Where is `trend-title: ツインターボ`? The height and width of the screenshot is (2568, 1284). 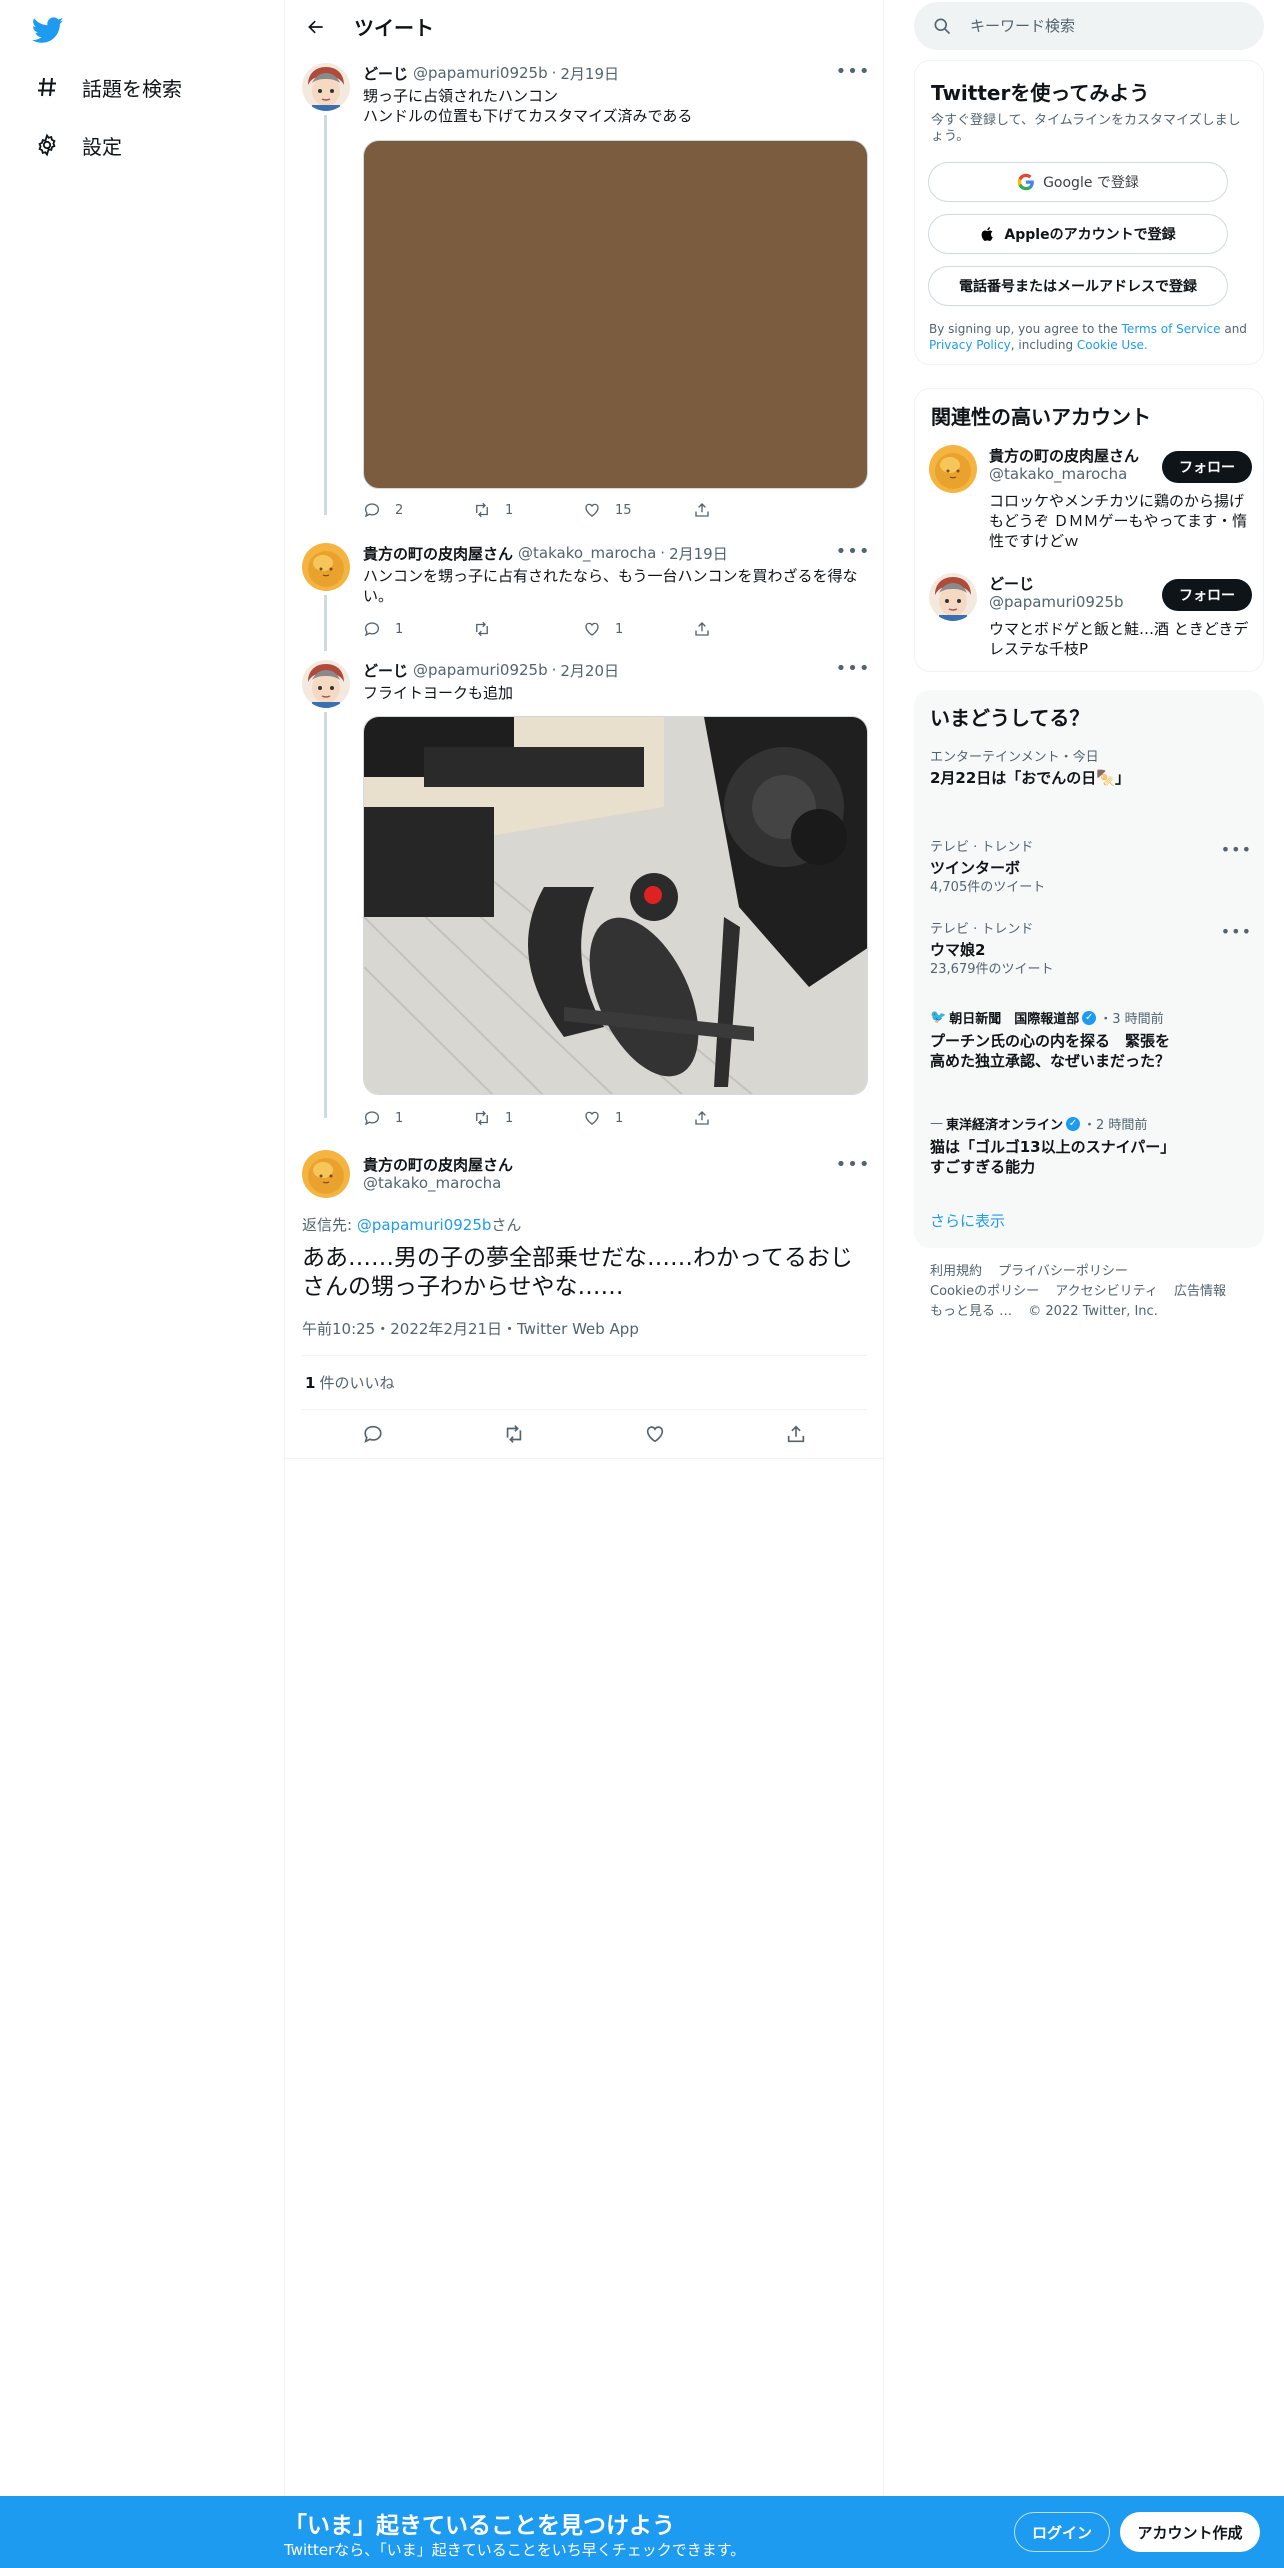 trend-title: ツインターボ is located at coordinates (975, 868).